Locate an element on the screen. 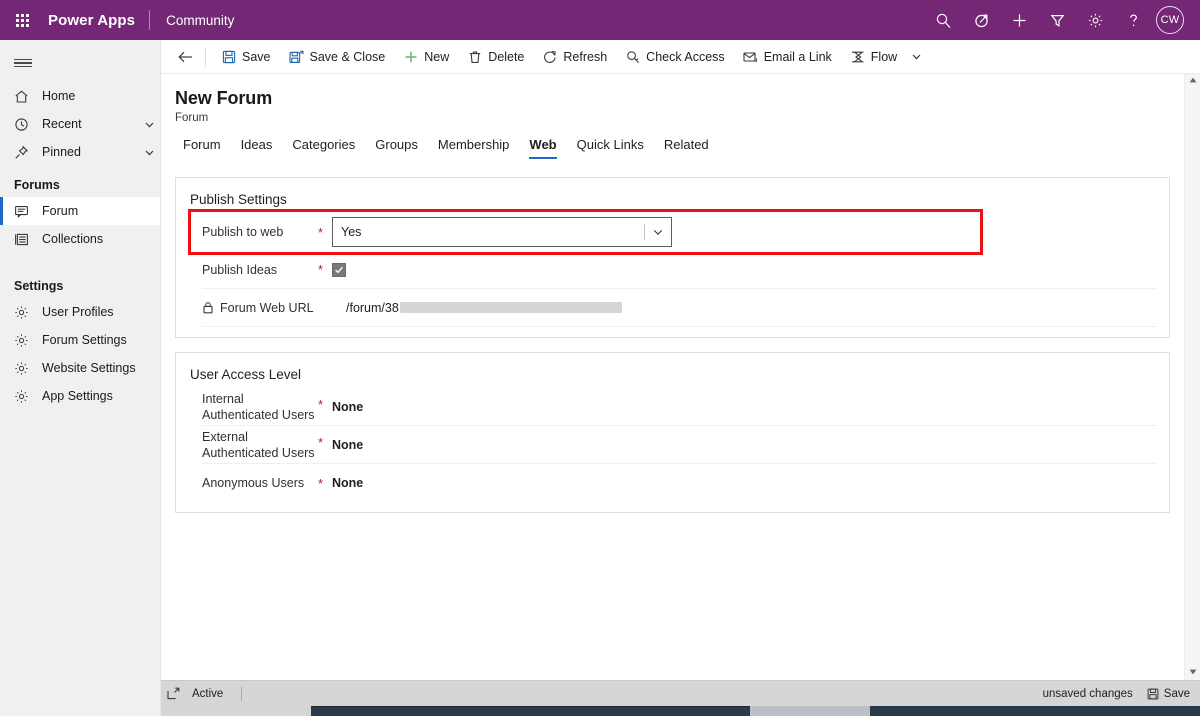 The image size is (1200, 716). help-icon is located at coordinates (1133, 20).